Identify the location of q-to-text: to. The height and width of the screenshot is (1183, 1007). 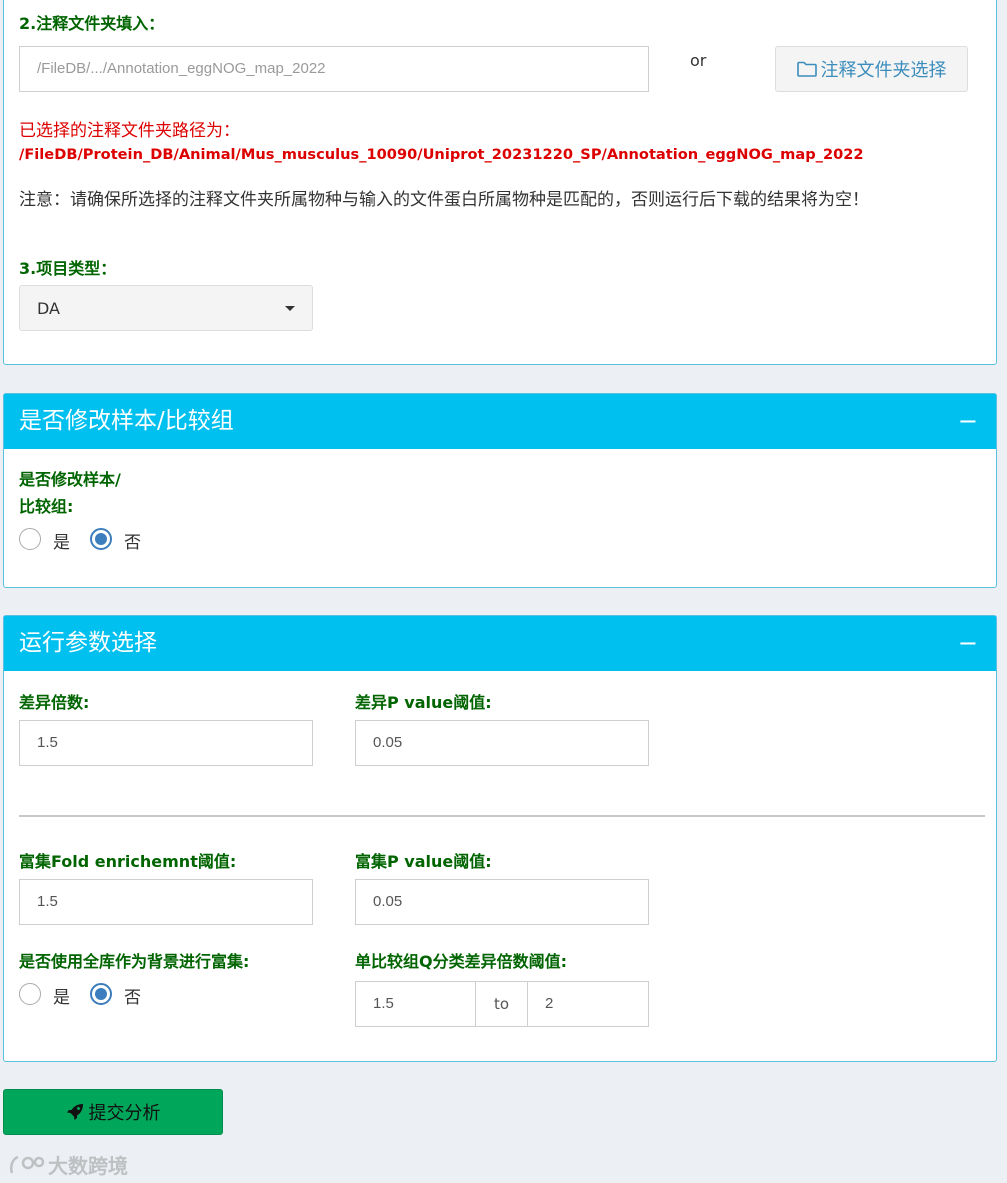
(501, 1004).